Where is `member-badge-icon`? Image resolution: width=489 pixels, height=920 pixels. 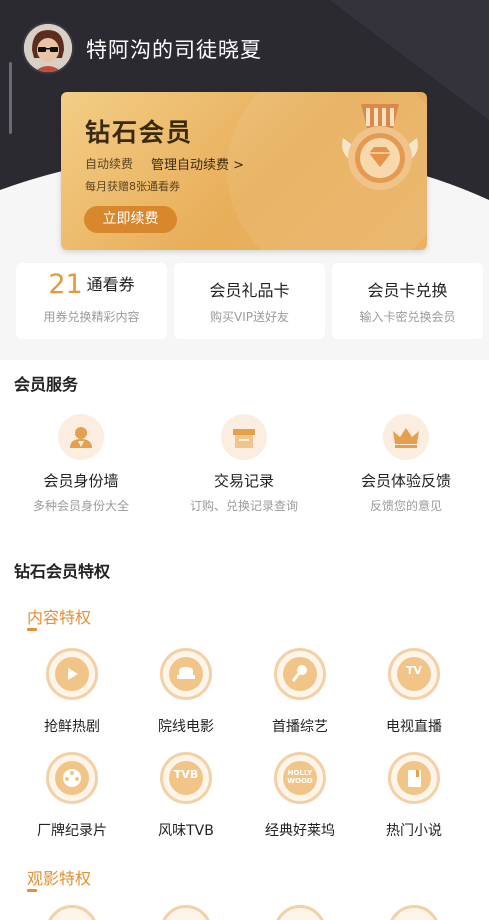 member-badge-icon is located at coordinates (81, 437).